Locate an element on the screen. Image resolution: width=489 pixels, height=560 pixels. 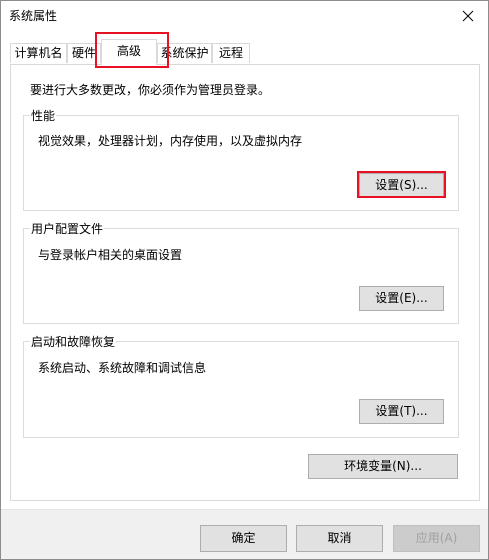
startup-recovery-label: 启动和故障恢复 is located at coordinates (73, 341).